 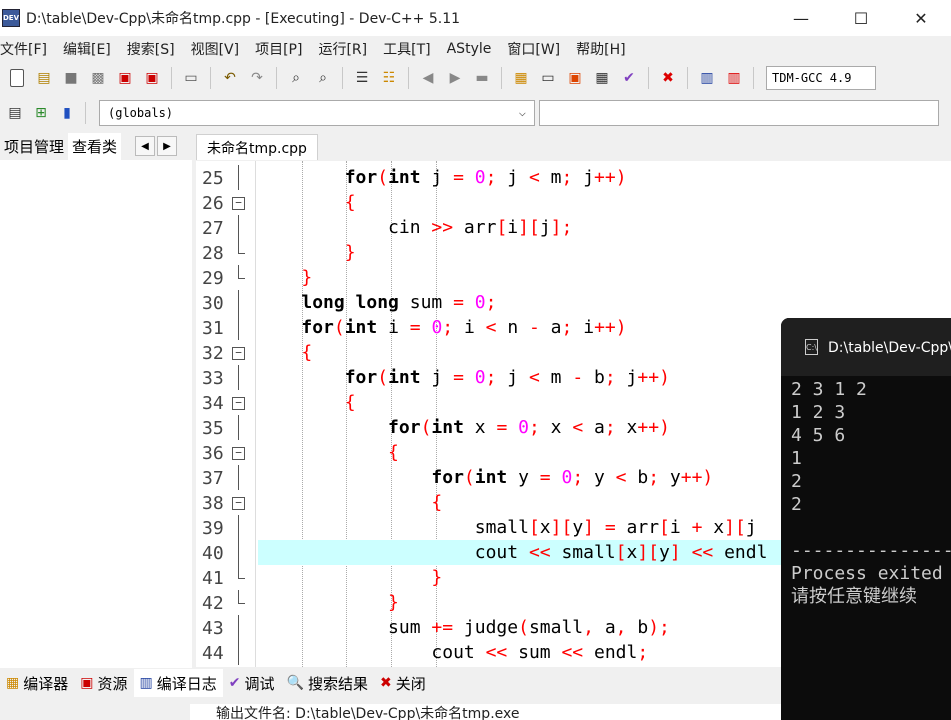 What do you see at coordinates (226, 502) in the screenshot?
I see `line-number-row: 38−` at bounding box center [226, 502].